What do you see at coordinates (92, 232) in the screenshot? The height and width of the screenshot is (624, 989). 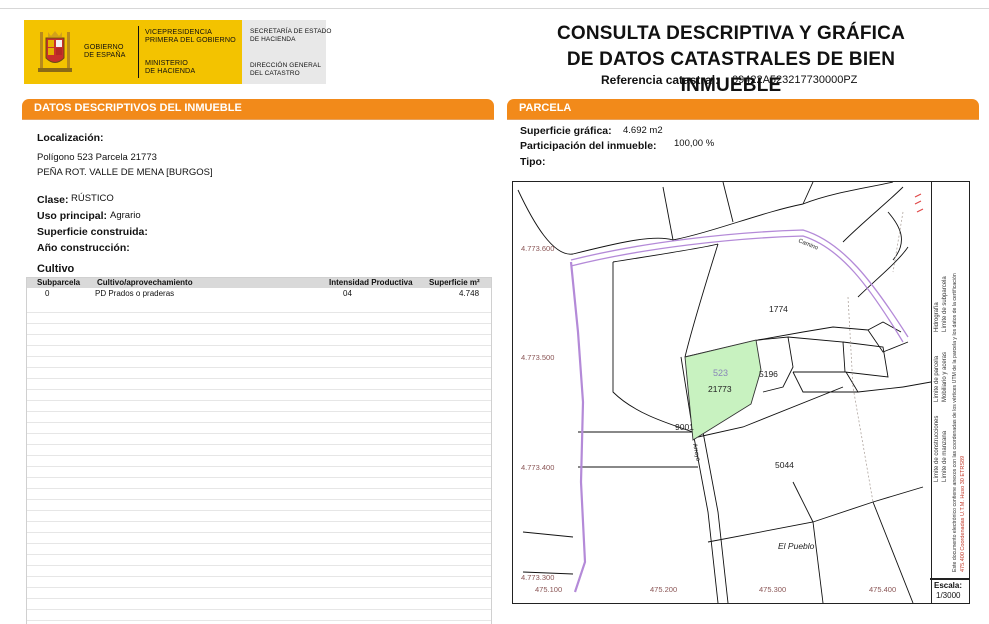 I see `superficie-construida-label: Superficie construida:` at bounding box center [92, 232].